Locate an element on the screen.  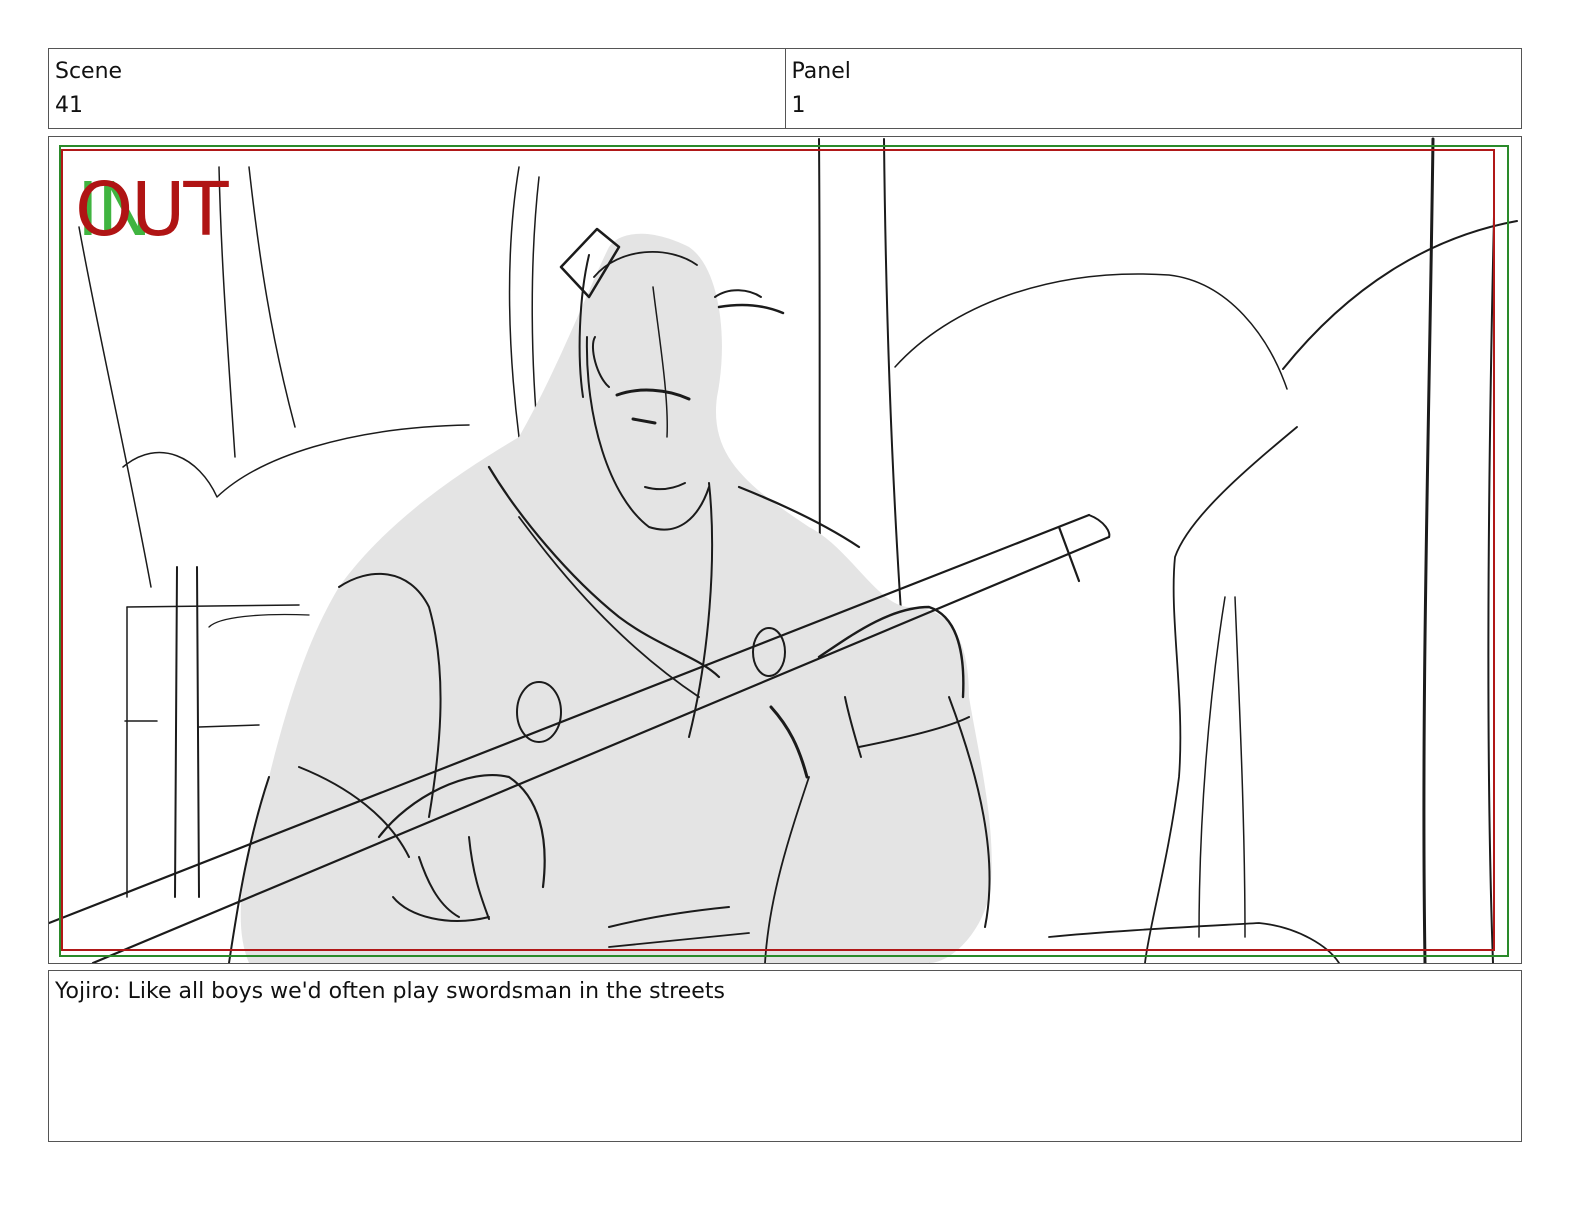
scene-cell: Scene 41 is located at coordinates (417, 88).